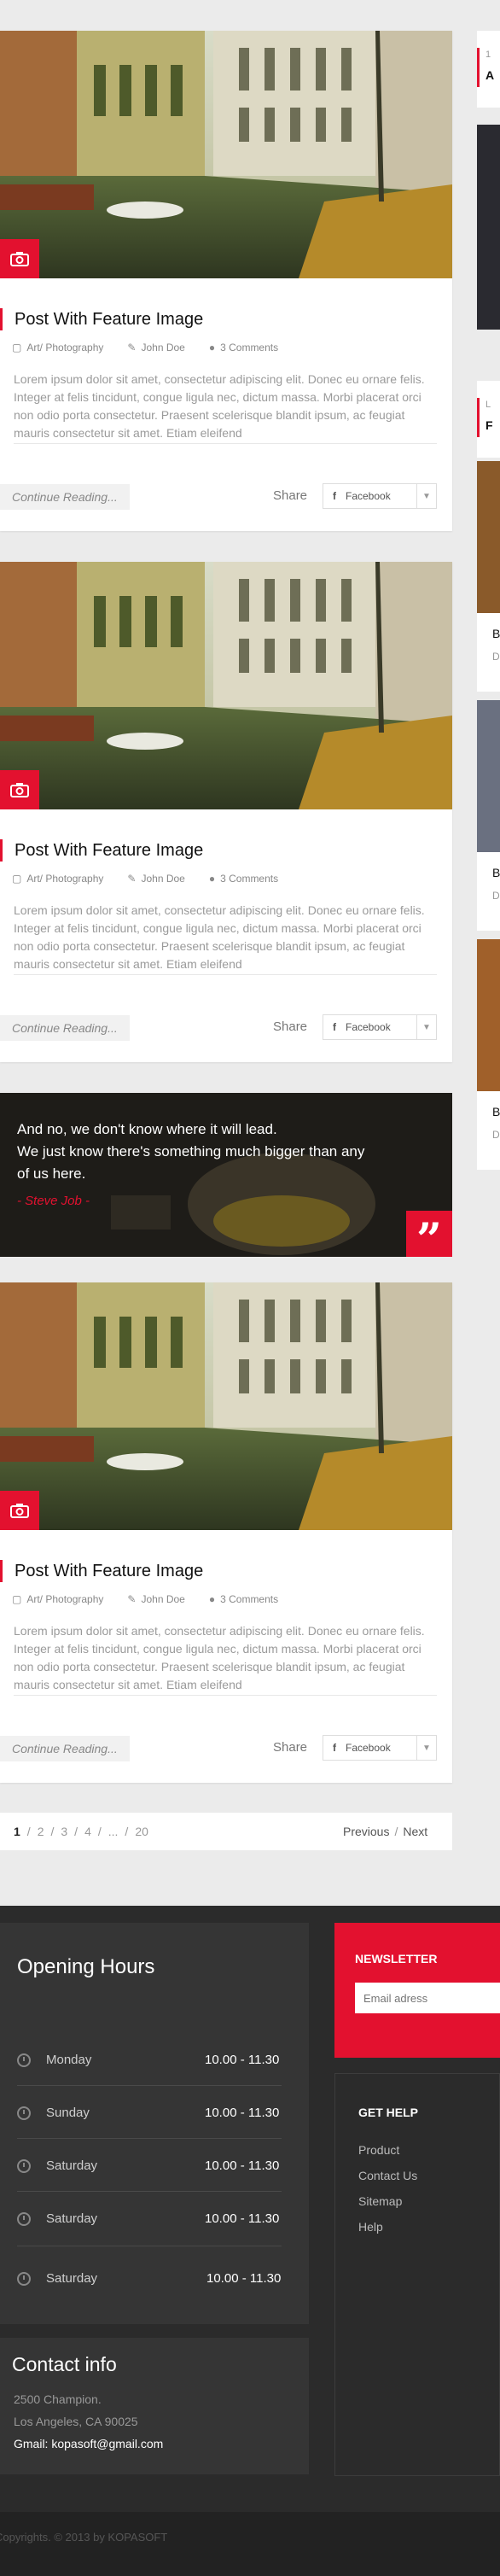 This screenshot has height=2576, width=500. What do you see at coordinates (17, 1832) in the screenshot?
I see `page-1: 1` at bounding box center [17, 1832].